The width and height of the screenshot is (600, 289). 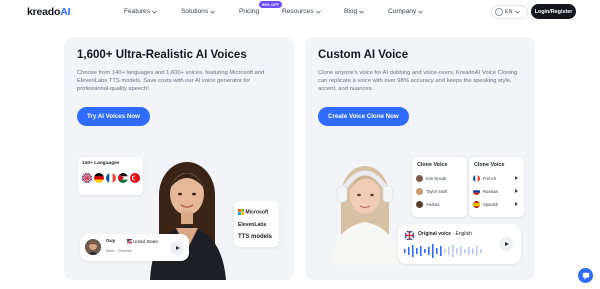 I want to click on pricing-discount-badge: 99% OFF, so click(x=271, y=4).